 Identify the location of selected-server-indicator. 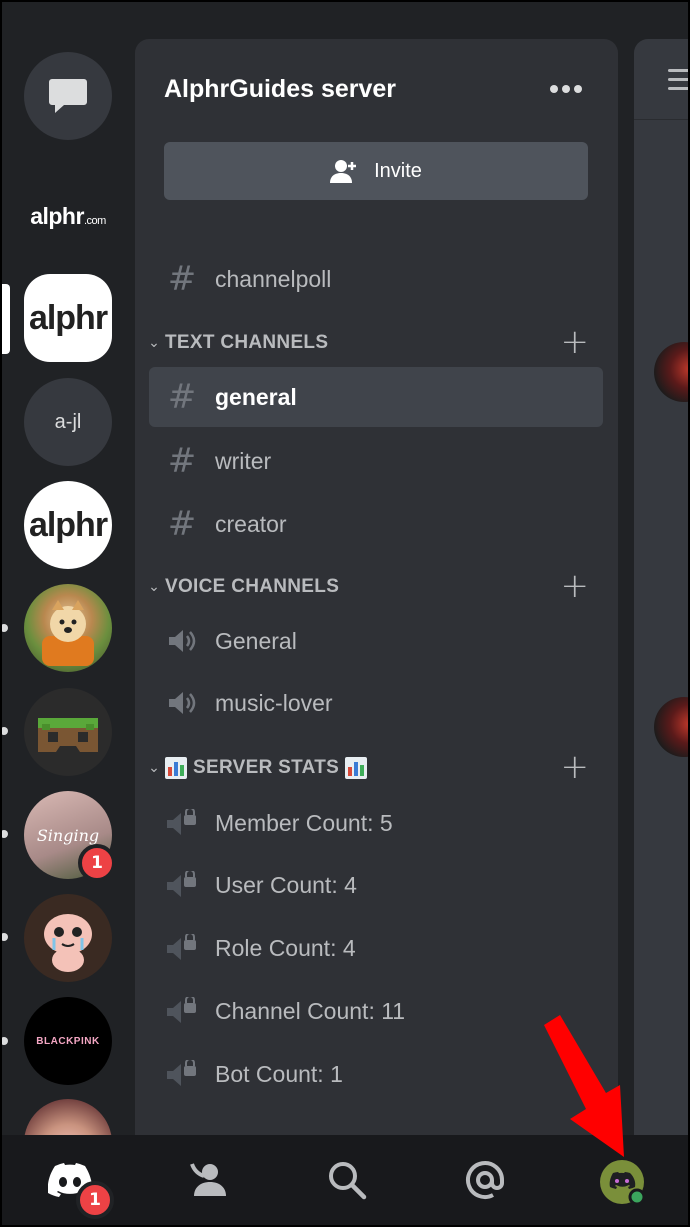
(6, 319).